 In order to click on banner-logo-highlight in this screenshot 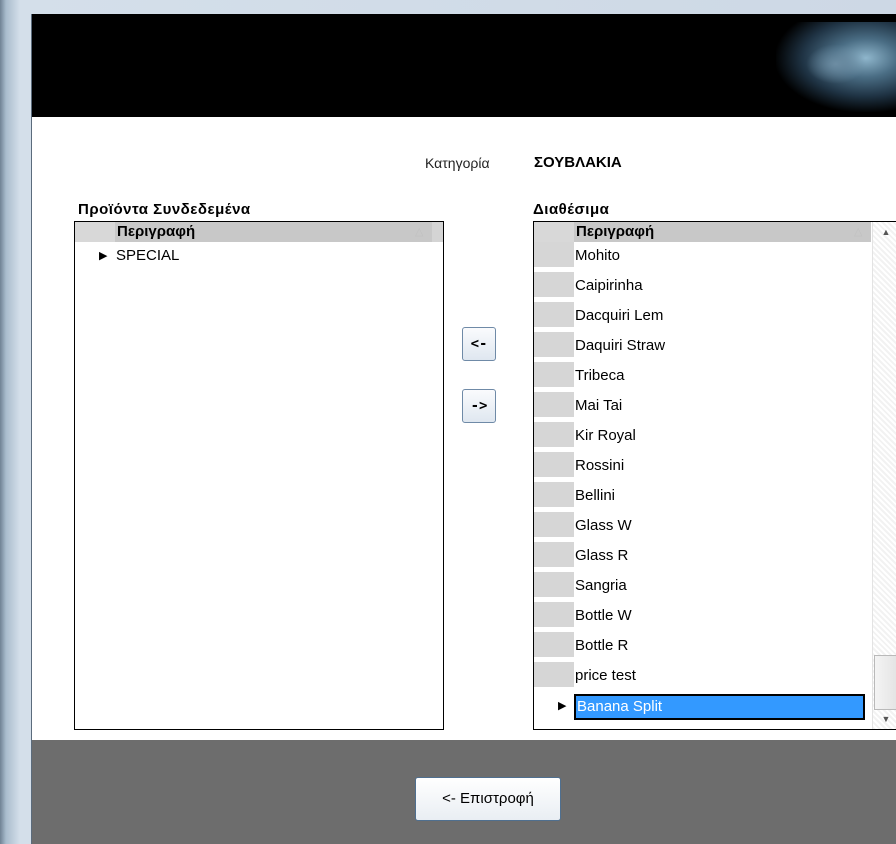, I will do `click(836, 64)`.